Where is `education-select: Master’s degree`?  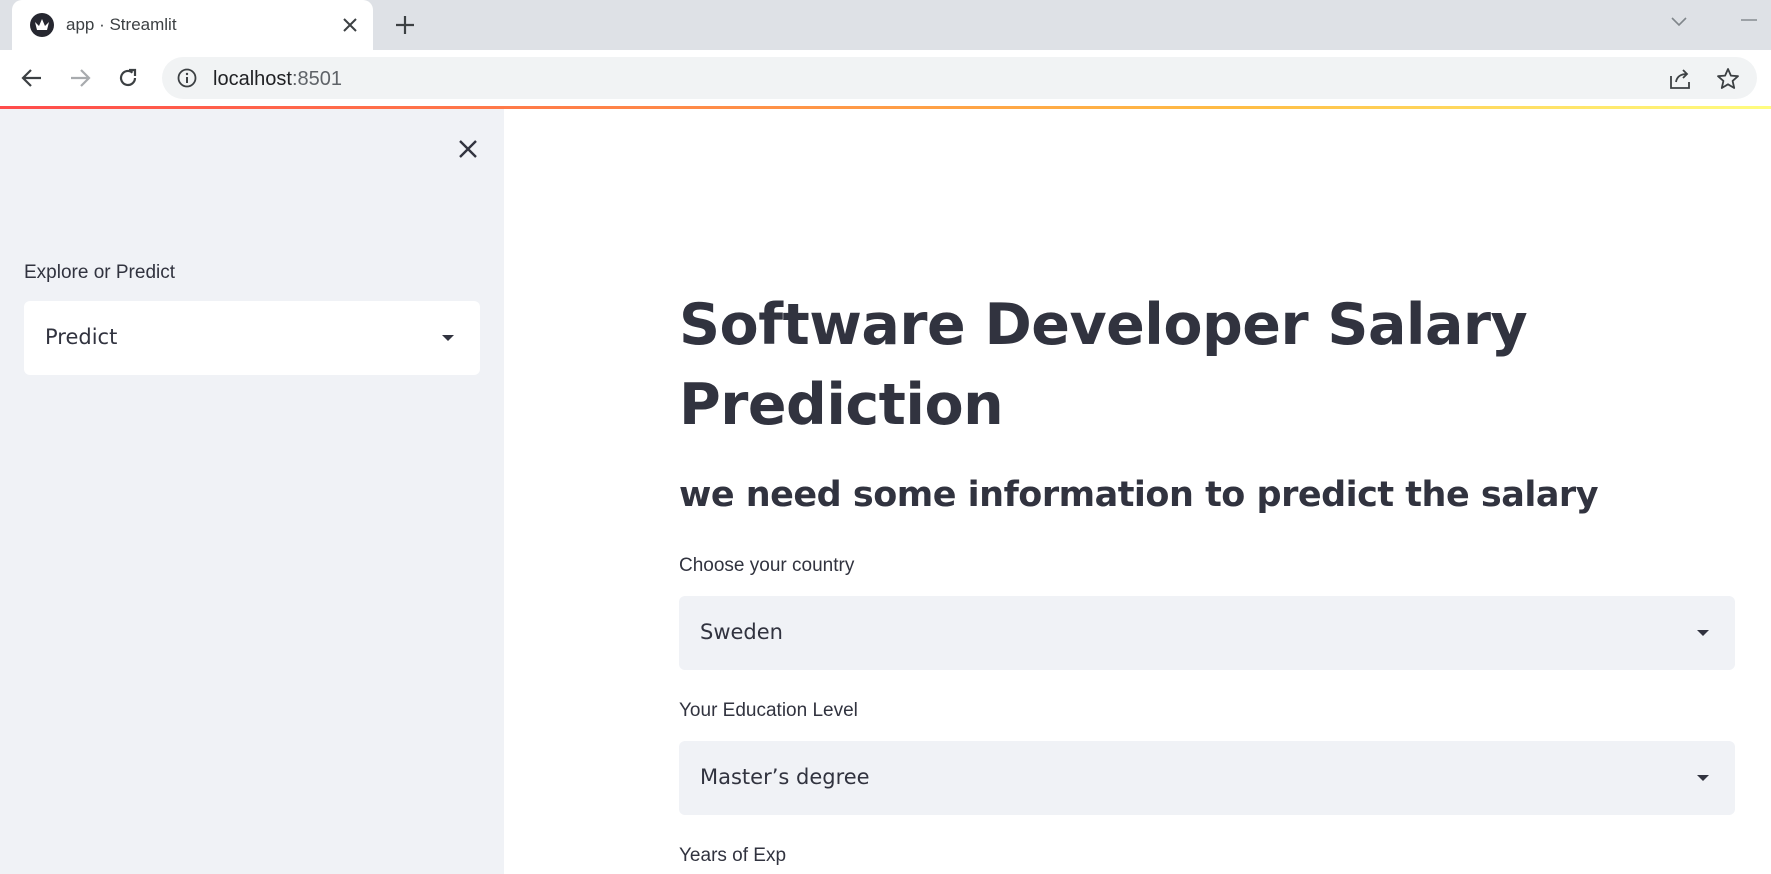 education-select: Master’s degree is located at coordinates (1207, 778).